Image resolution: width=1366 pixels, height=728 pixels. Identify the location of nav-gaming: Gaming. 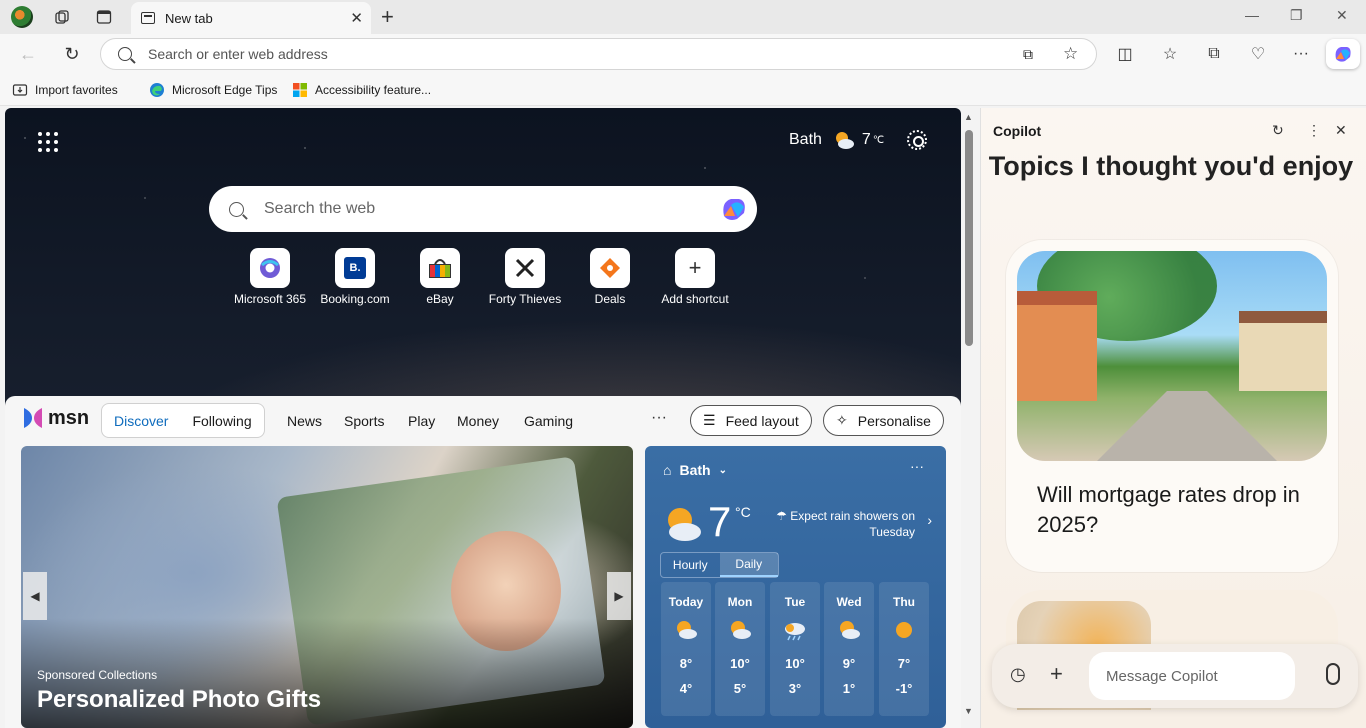
(548, 421).